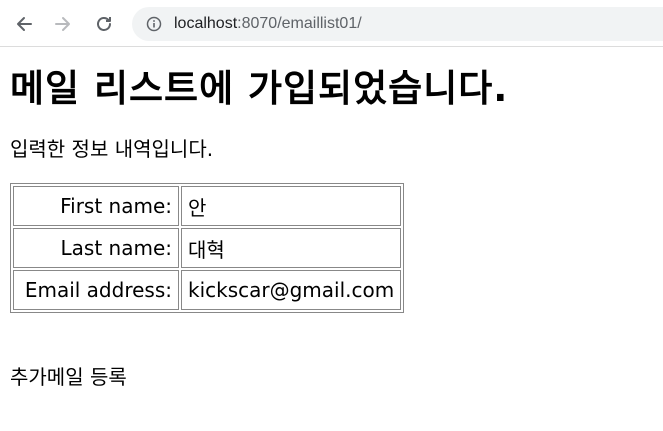  What do you see at coordinates (291, 290) in the screenshot?
I see `email-value: kickscar@gmail.com` at bounding box center [291, 290].